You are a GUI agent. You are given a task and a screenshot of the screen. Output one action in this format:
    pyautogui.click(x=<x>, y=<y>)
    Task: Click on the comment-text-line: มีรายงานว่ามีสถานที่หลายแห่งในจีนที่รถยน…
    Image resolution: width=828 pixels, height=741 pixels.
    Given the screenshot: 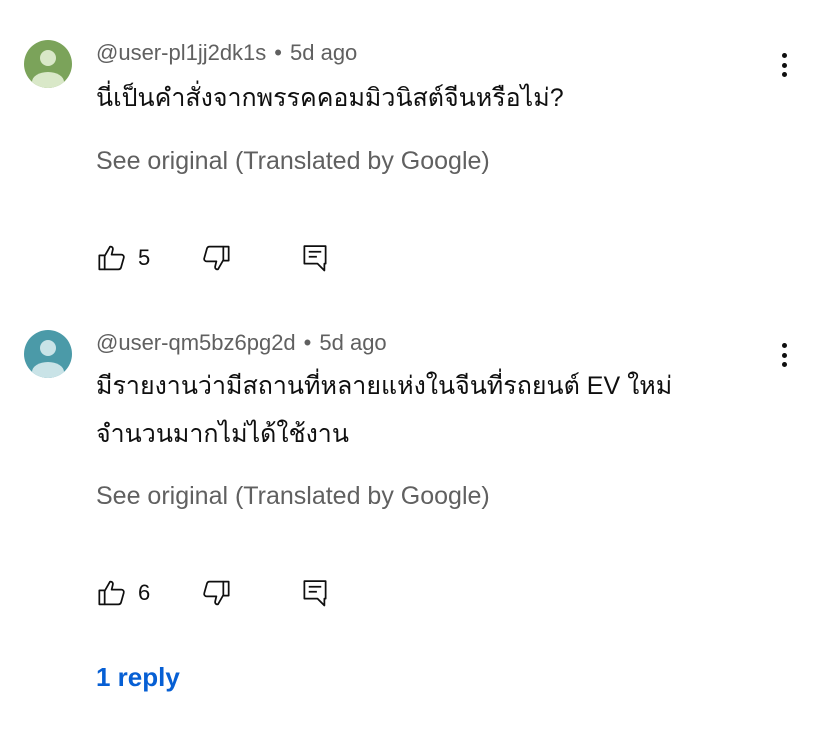 What is the action you would take?
    pyautogui.click(x=384, y=386)
    